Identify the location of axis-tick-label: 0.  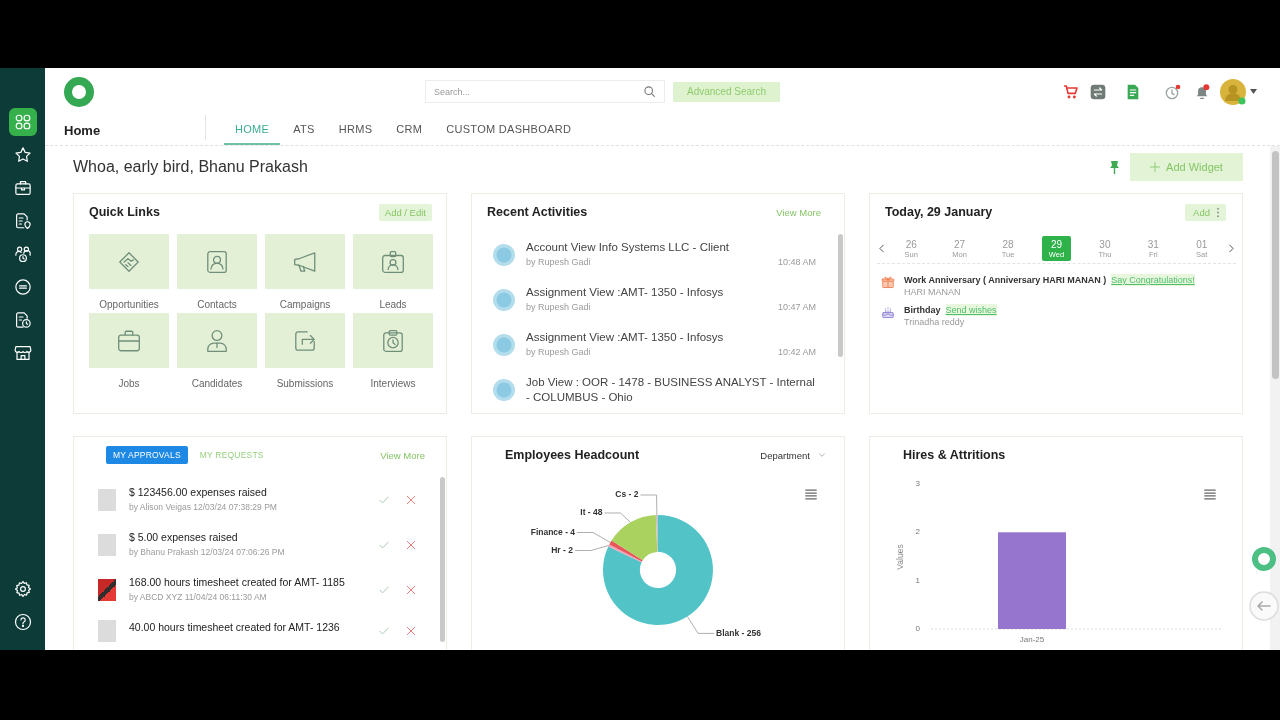
(917, 629).